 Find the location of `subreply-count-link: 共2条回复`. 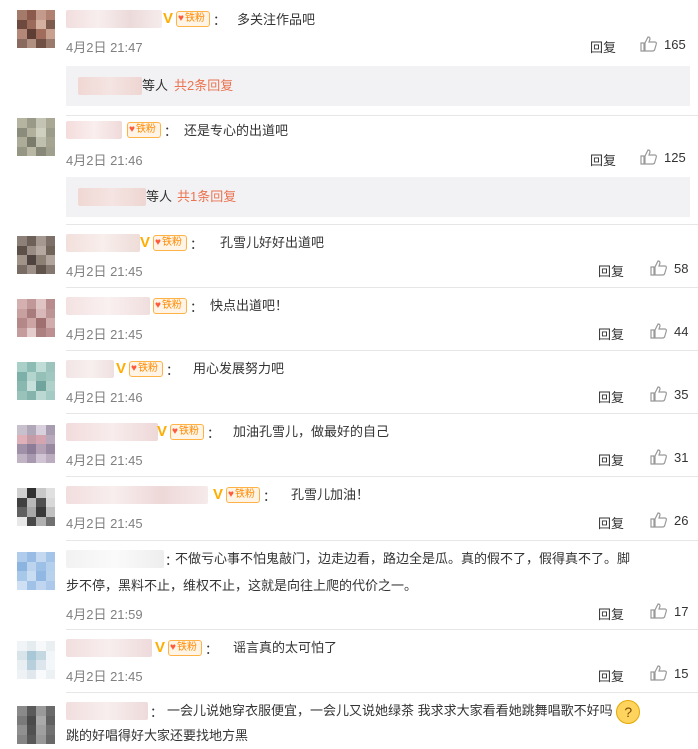

subreply-count-link: 共2条回复 is located at coordinates (203, 86).